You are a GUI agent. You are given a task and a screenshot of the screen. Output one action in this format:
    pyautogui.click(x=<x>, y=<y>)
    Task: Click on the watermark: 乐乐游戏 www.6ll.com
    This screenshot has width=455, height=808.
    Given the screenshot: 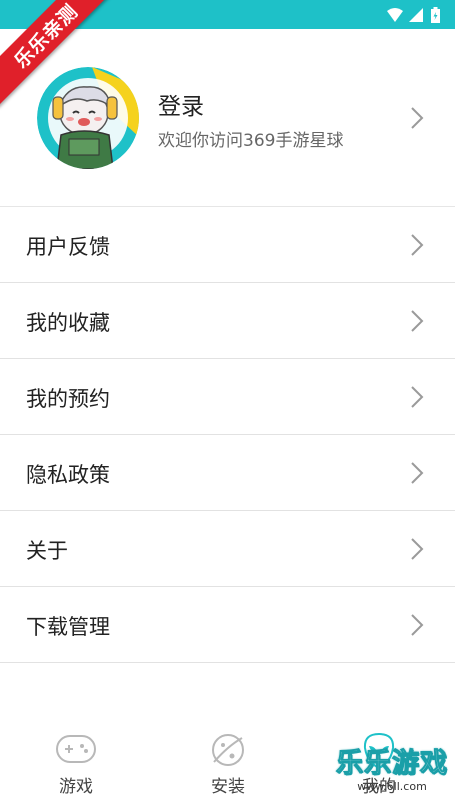 What is the action you would take?
    pyautogui.click(x=392, y=776)
    